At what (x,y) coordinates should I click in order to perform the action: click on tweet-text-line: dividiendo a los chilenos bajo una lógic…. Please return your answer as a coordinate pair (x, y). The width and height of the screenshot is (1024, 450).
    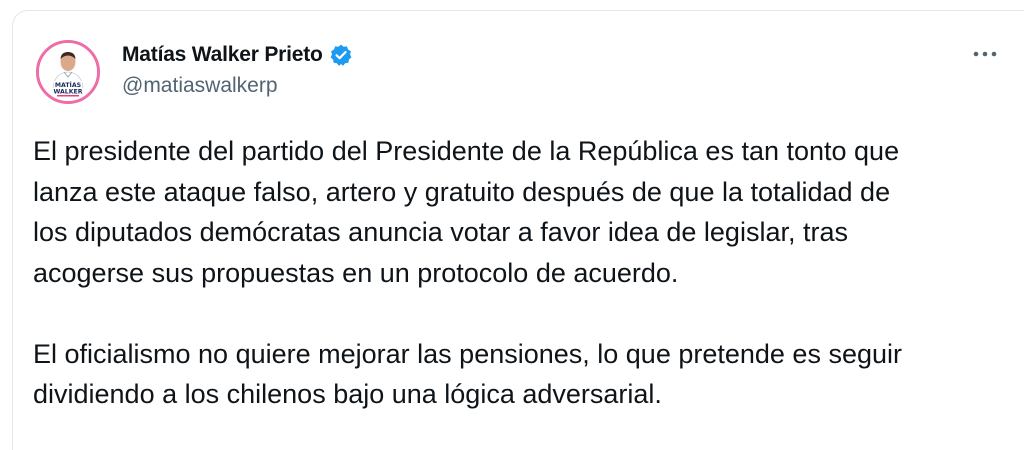
    Looking at the image, I should click on (347, 394).